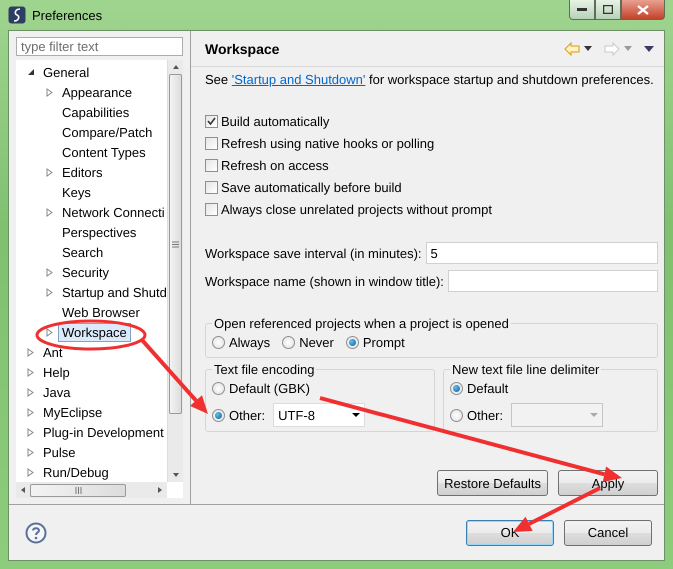 The height and width of the screenshot is (569, 673). What do you see at coordinates (112, 292) in the screenshot?
I see `tree-item: Startup and Shutd` at bounding box center [112, 292].